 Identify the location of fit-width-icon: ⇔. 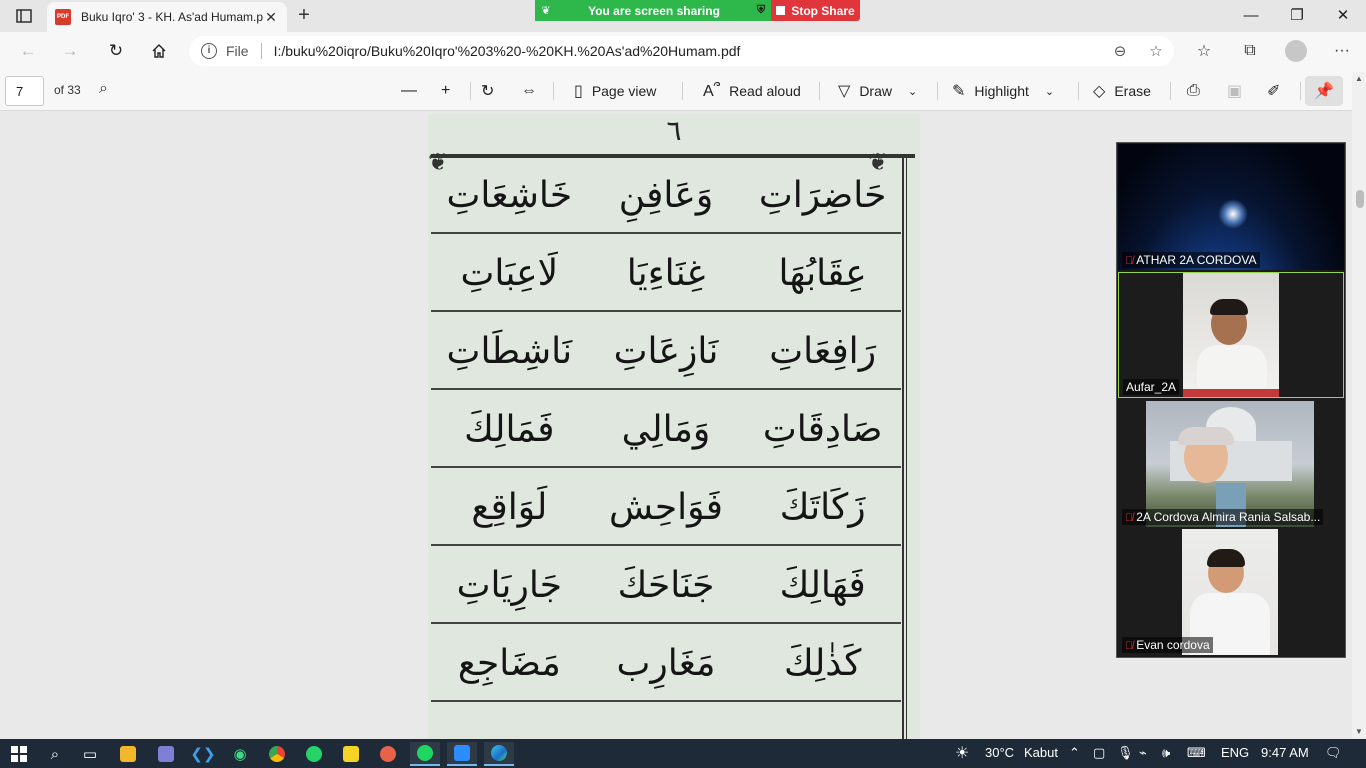
(533, 91).